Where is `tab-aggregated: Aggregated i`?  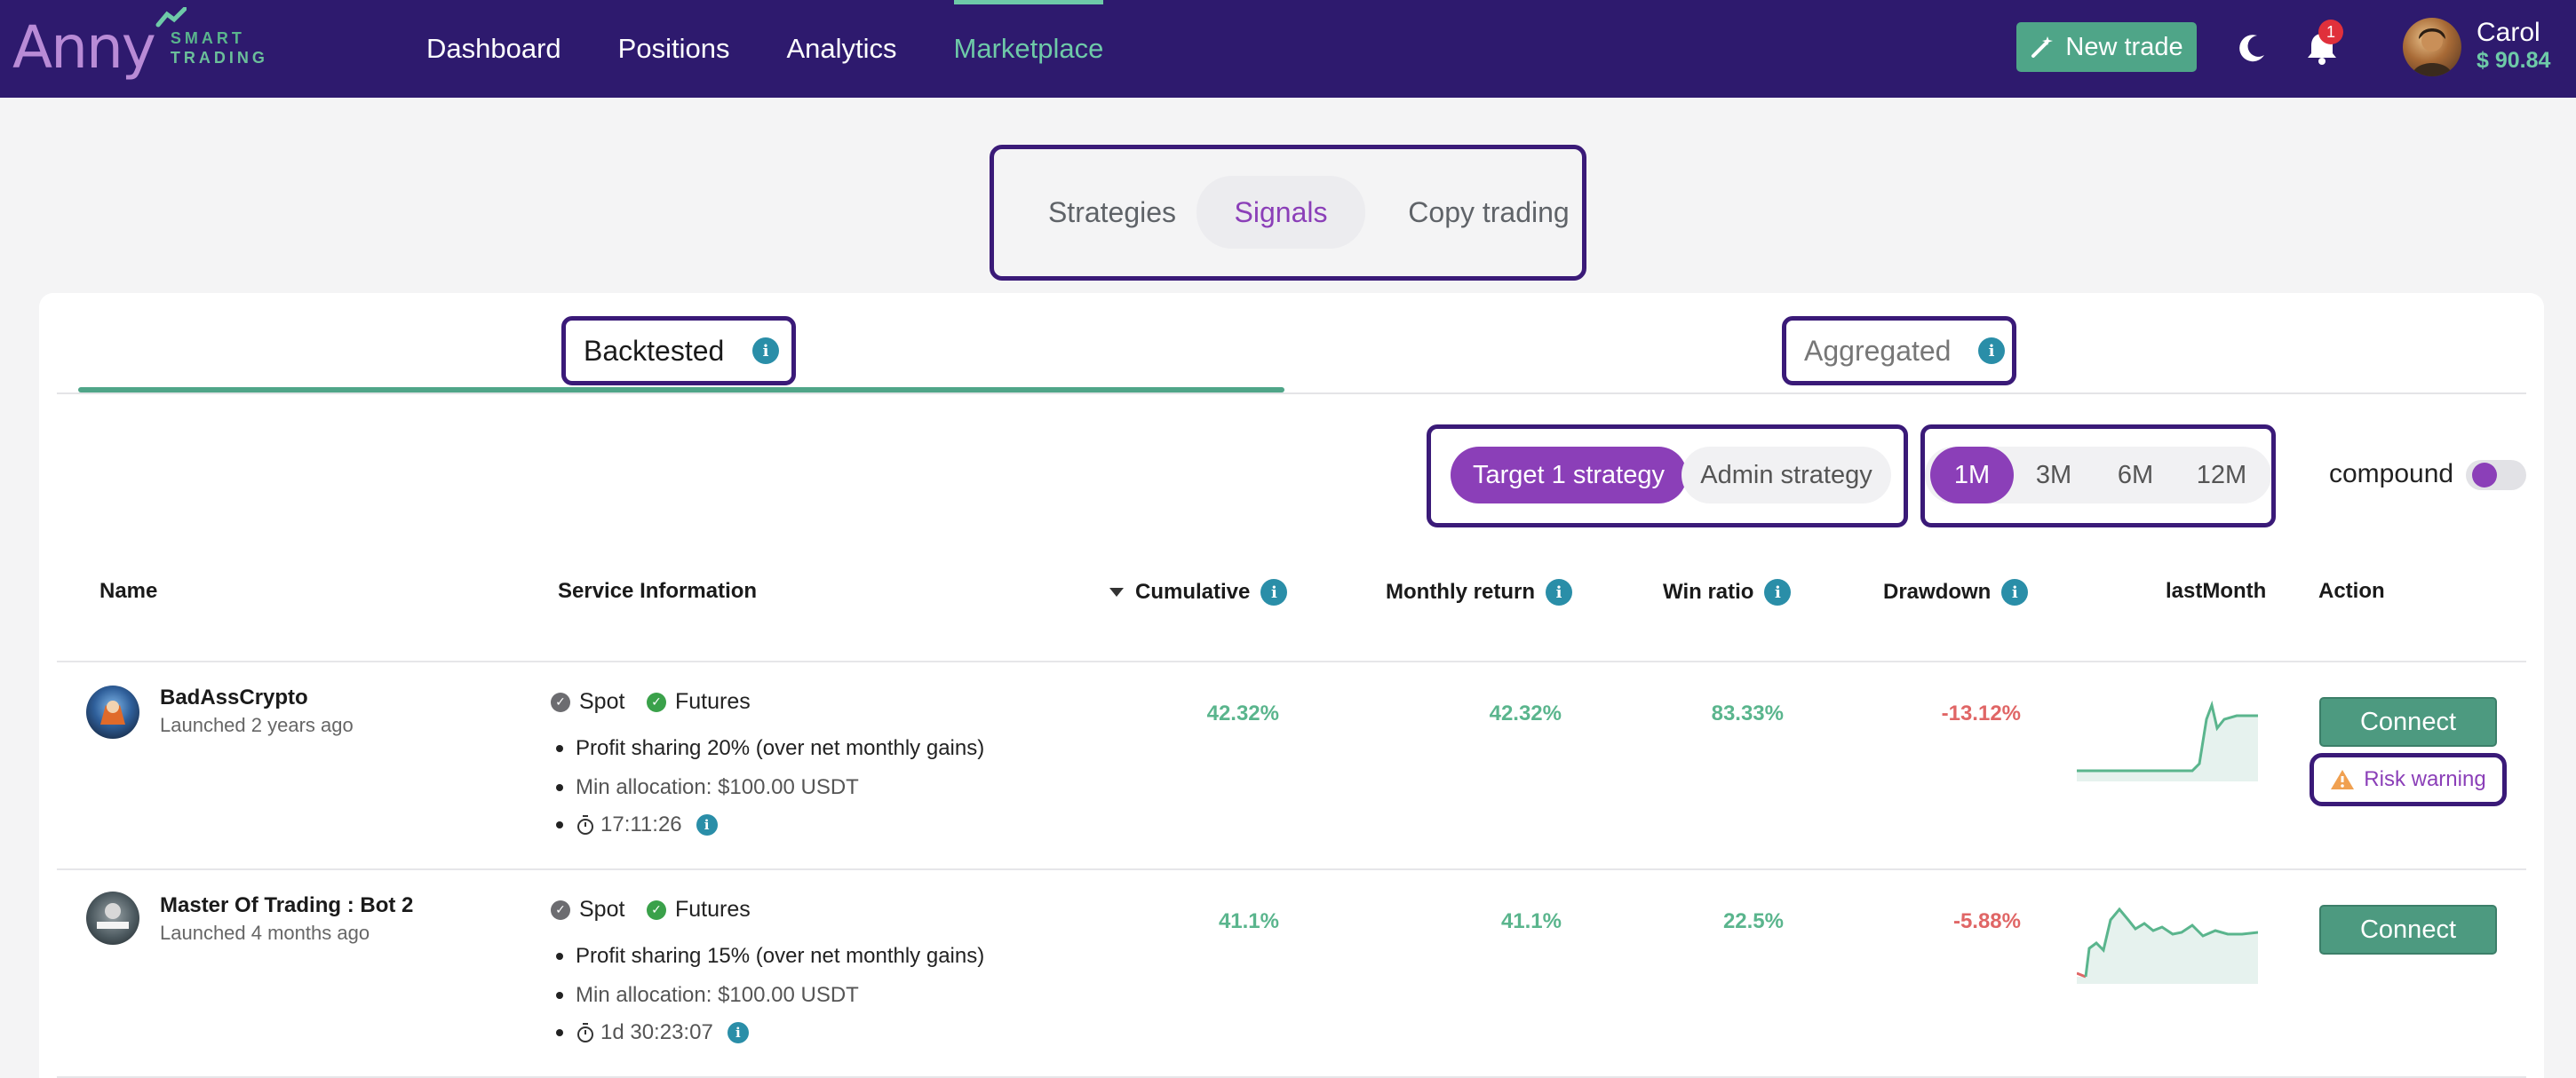
tab-aggregated: Aggregated i is located at coordinates (1899, 350).